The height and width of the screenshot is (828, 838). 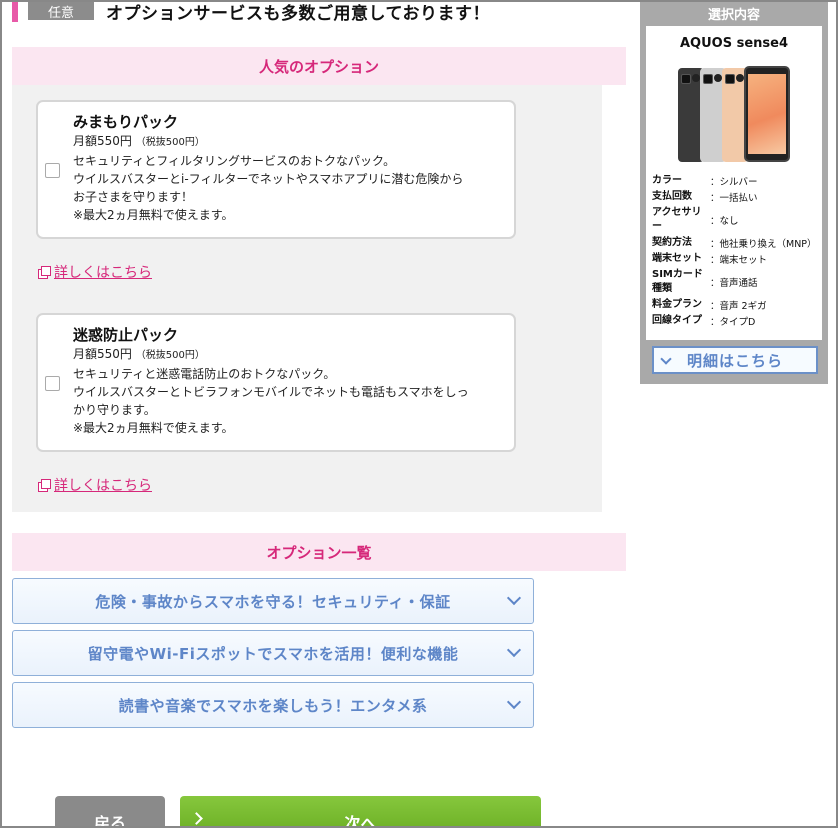 I want to click on spec-key: SIMカード種類, so click(x=677, y=281).